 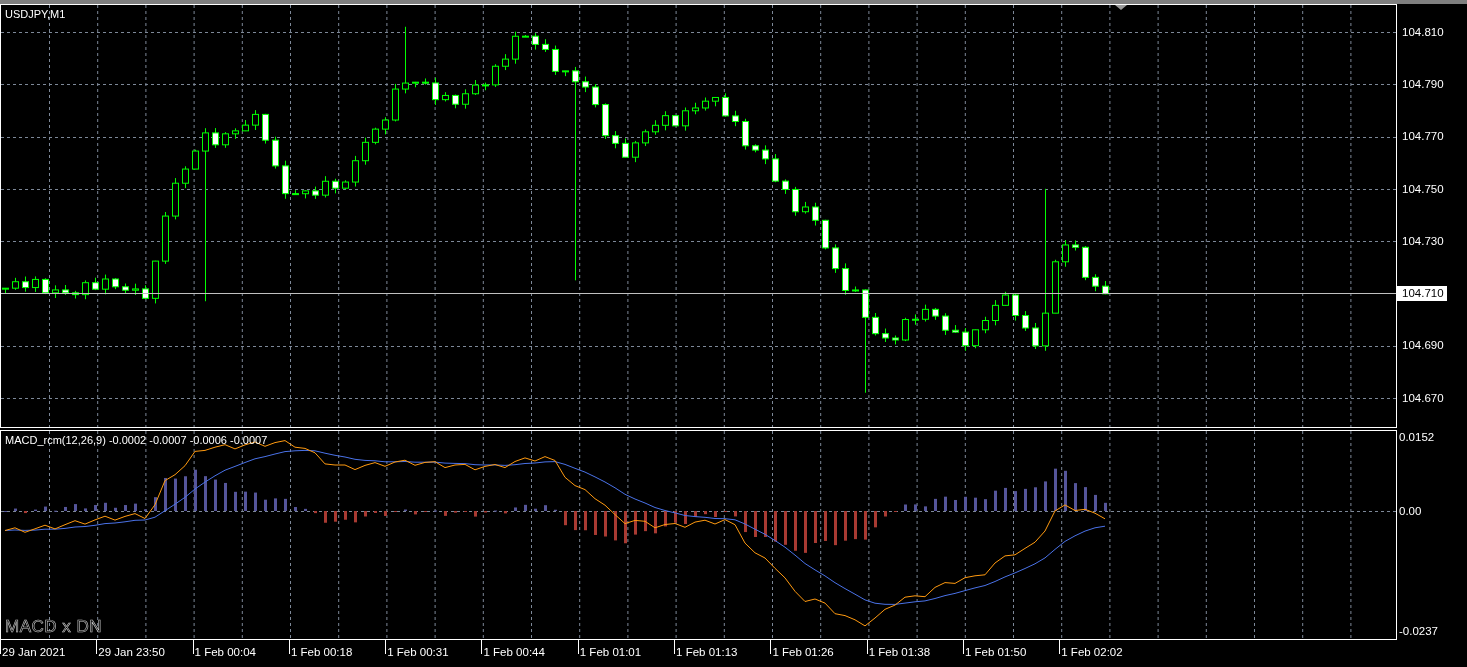 What do you see at coordinates (1419, 631) in the screenshot?
I see `indicator-axis-label: -0.0237` at bounding box center [1419, 631].